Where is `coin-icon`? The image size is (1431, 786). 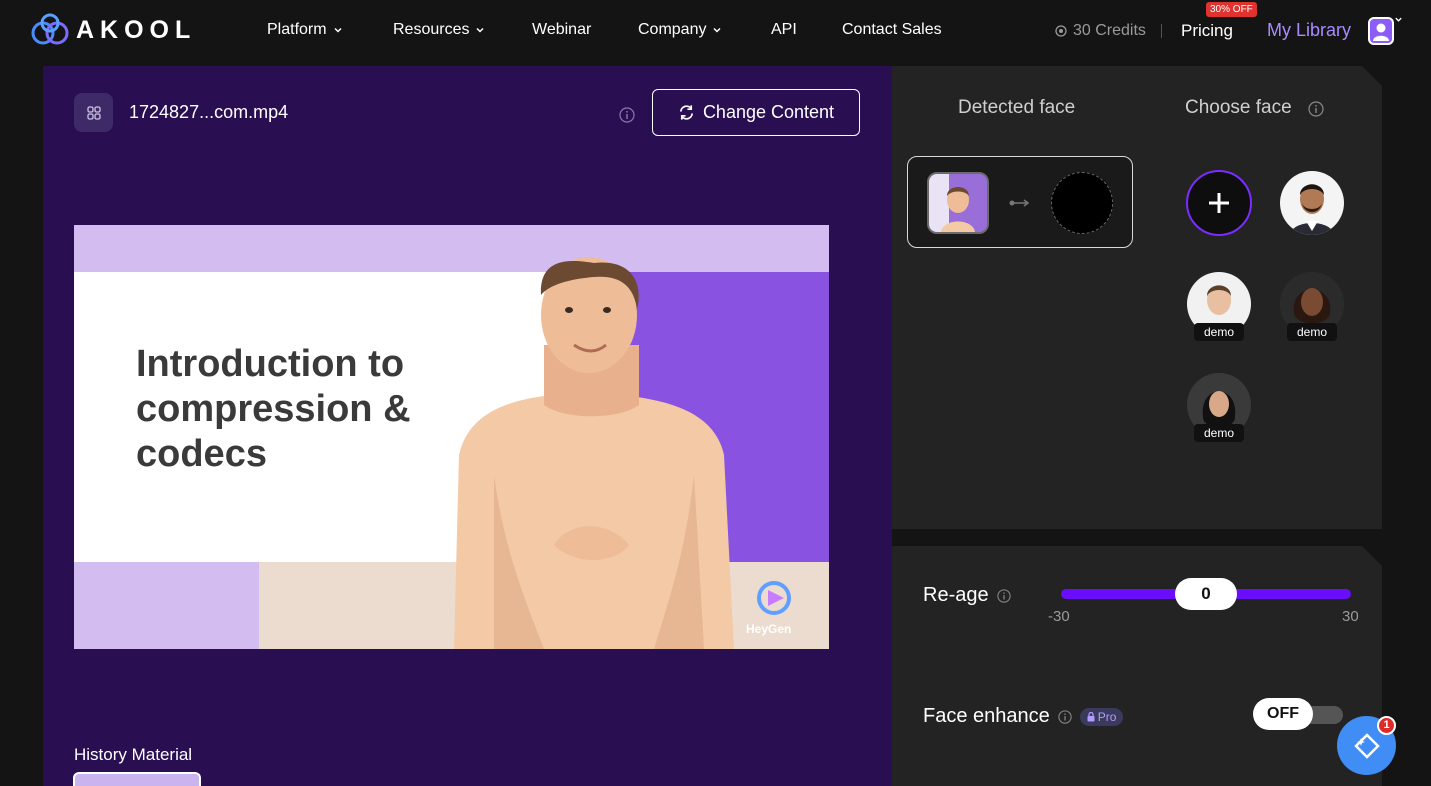 coin-icon is located at coordinates (1061, 31).